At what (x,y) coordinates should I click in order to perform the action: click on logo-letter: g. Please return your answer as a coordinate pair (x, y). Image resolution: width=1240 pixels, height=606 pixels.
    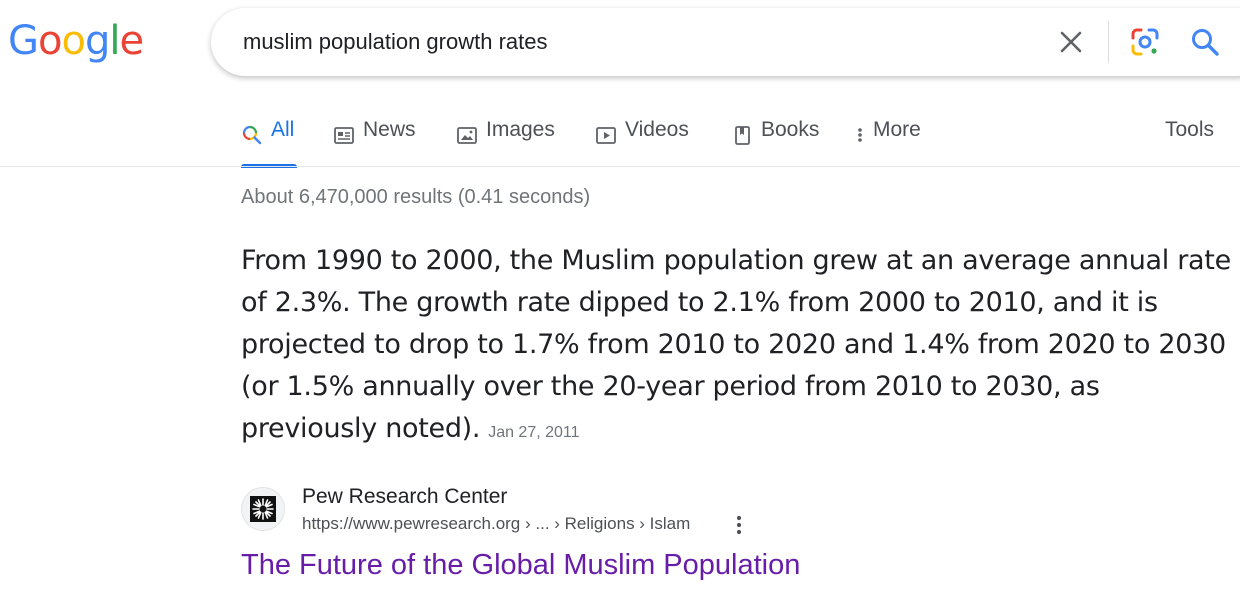
    Looking at the image, I should click on (97, 41).